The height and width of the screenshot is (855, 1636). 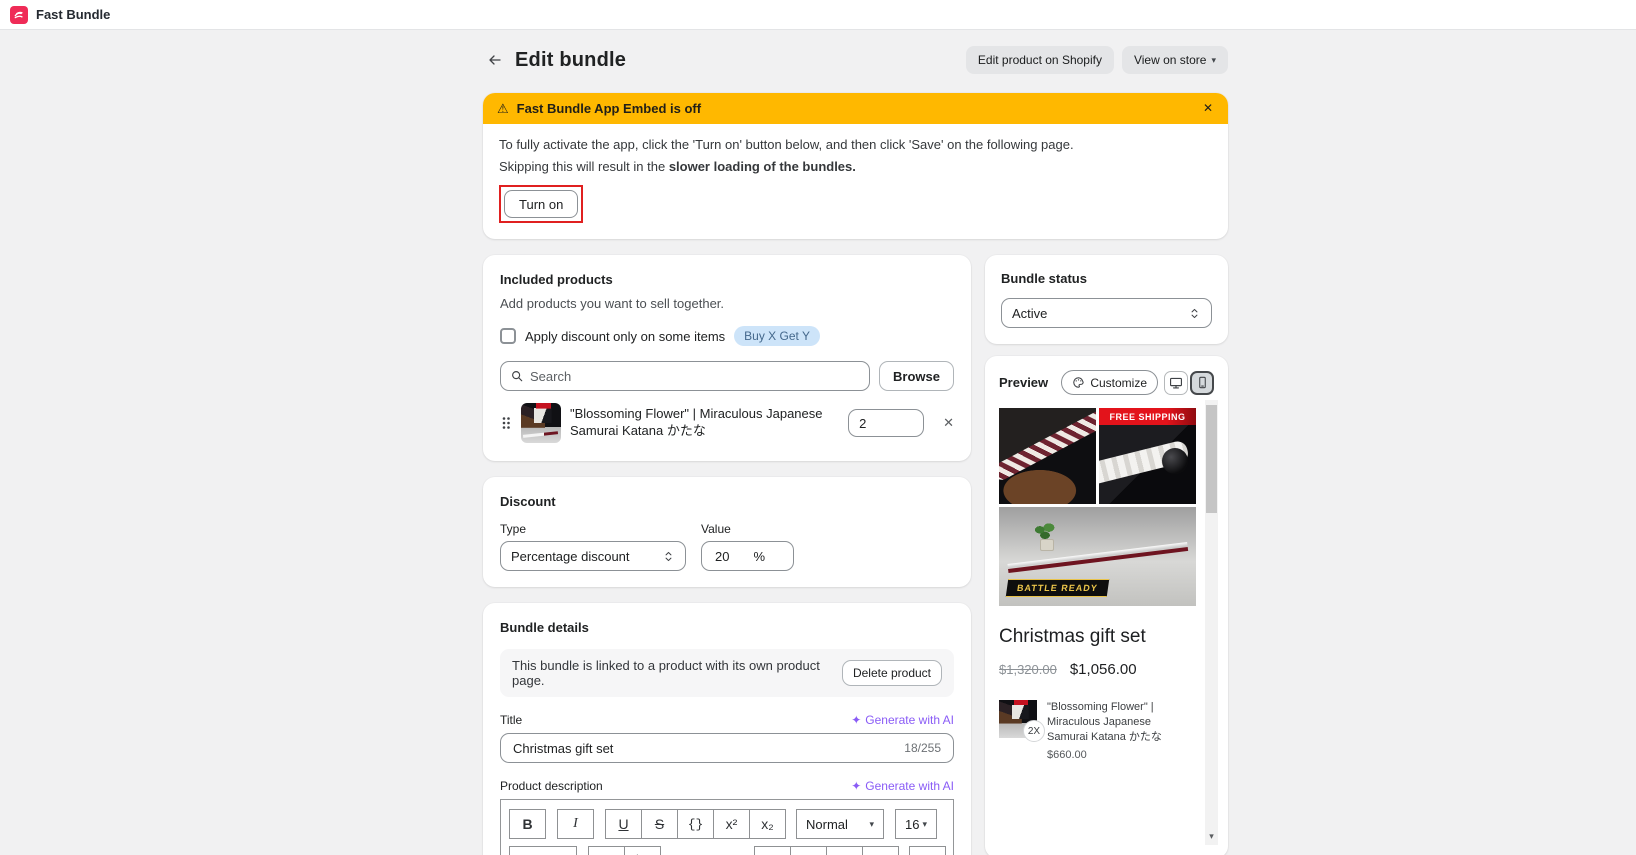 I want to click on subscript-button: x₂, so click(x=767, y=824).